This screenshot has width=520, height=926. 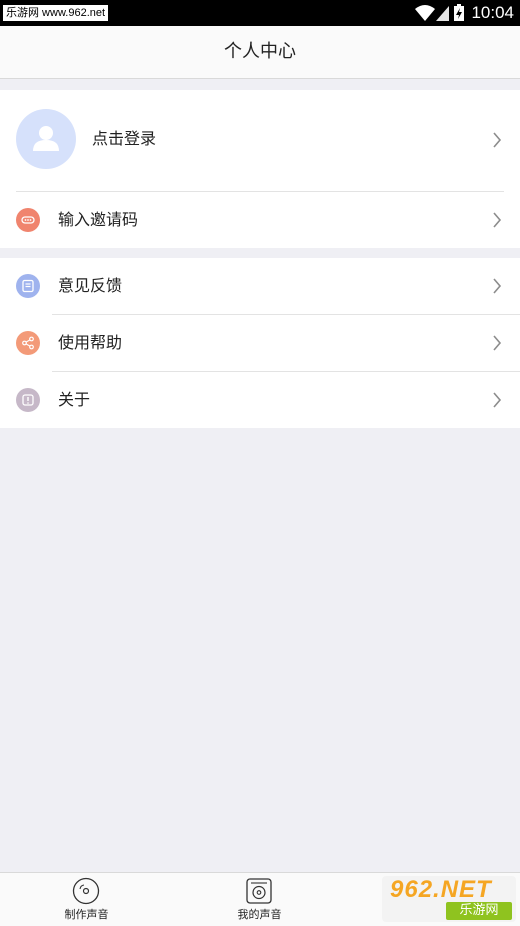 What do you see at coordinates (260, 140) in the screenshot?
I see `login-row: 点击登录` at bounding box center [260, 140].